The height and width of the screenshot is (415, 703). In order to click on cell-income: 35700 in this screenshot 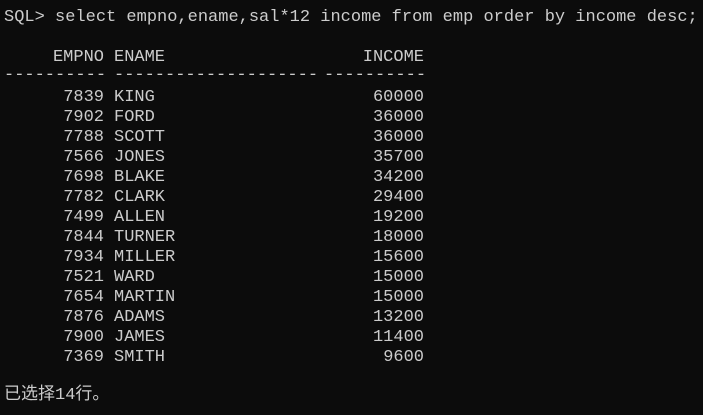, I will do `click(398, 157)`.